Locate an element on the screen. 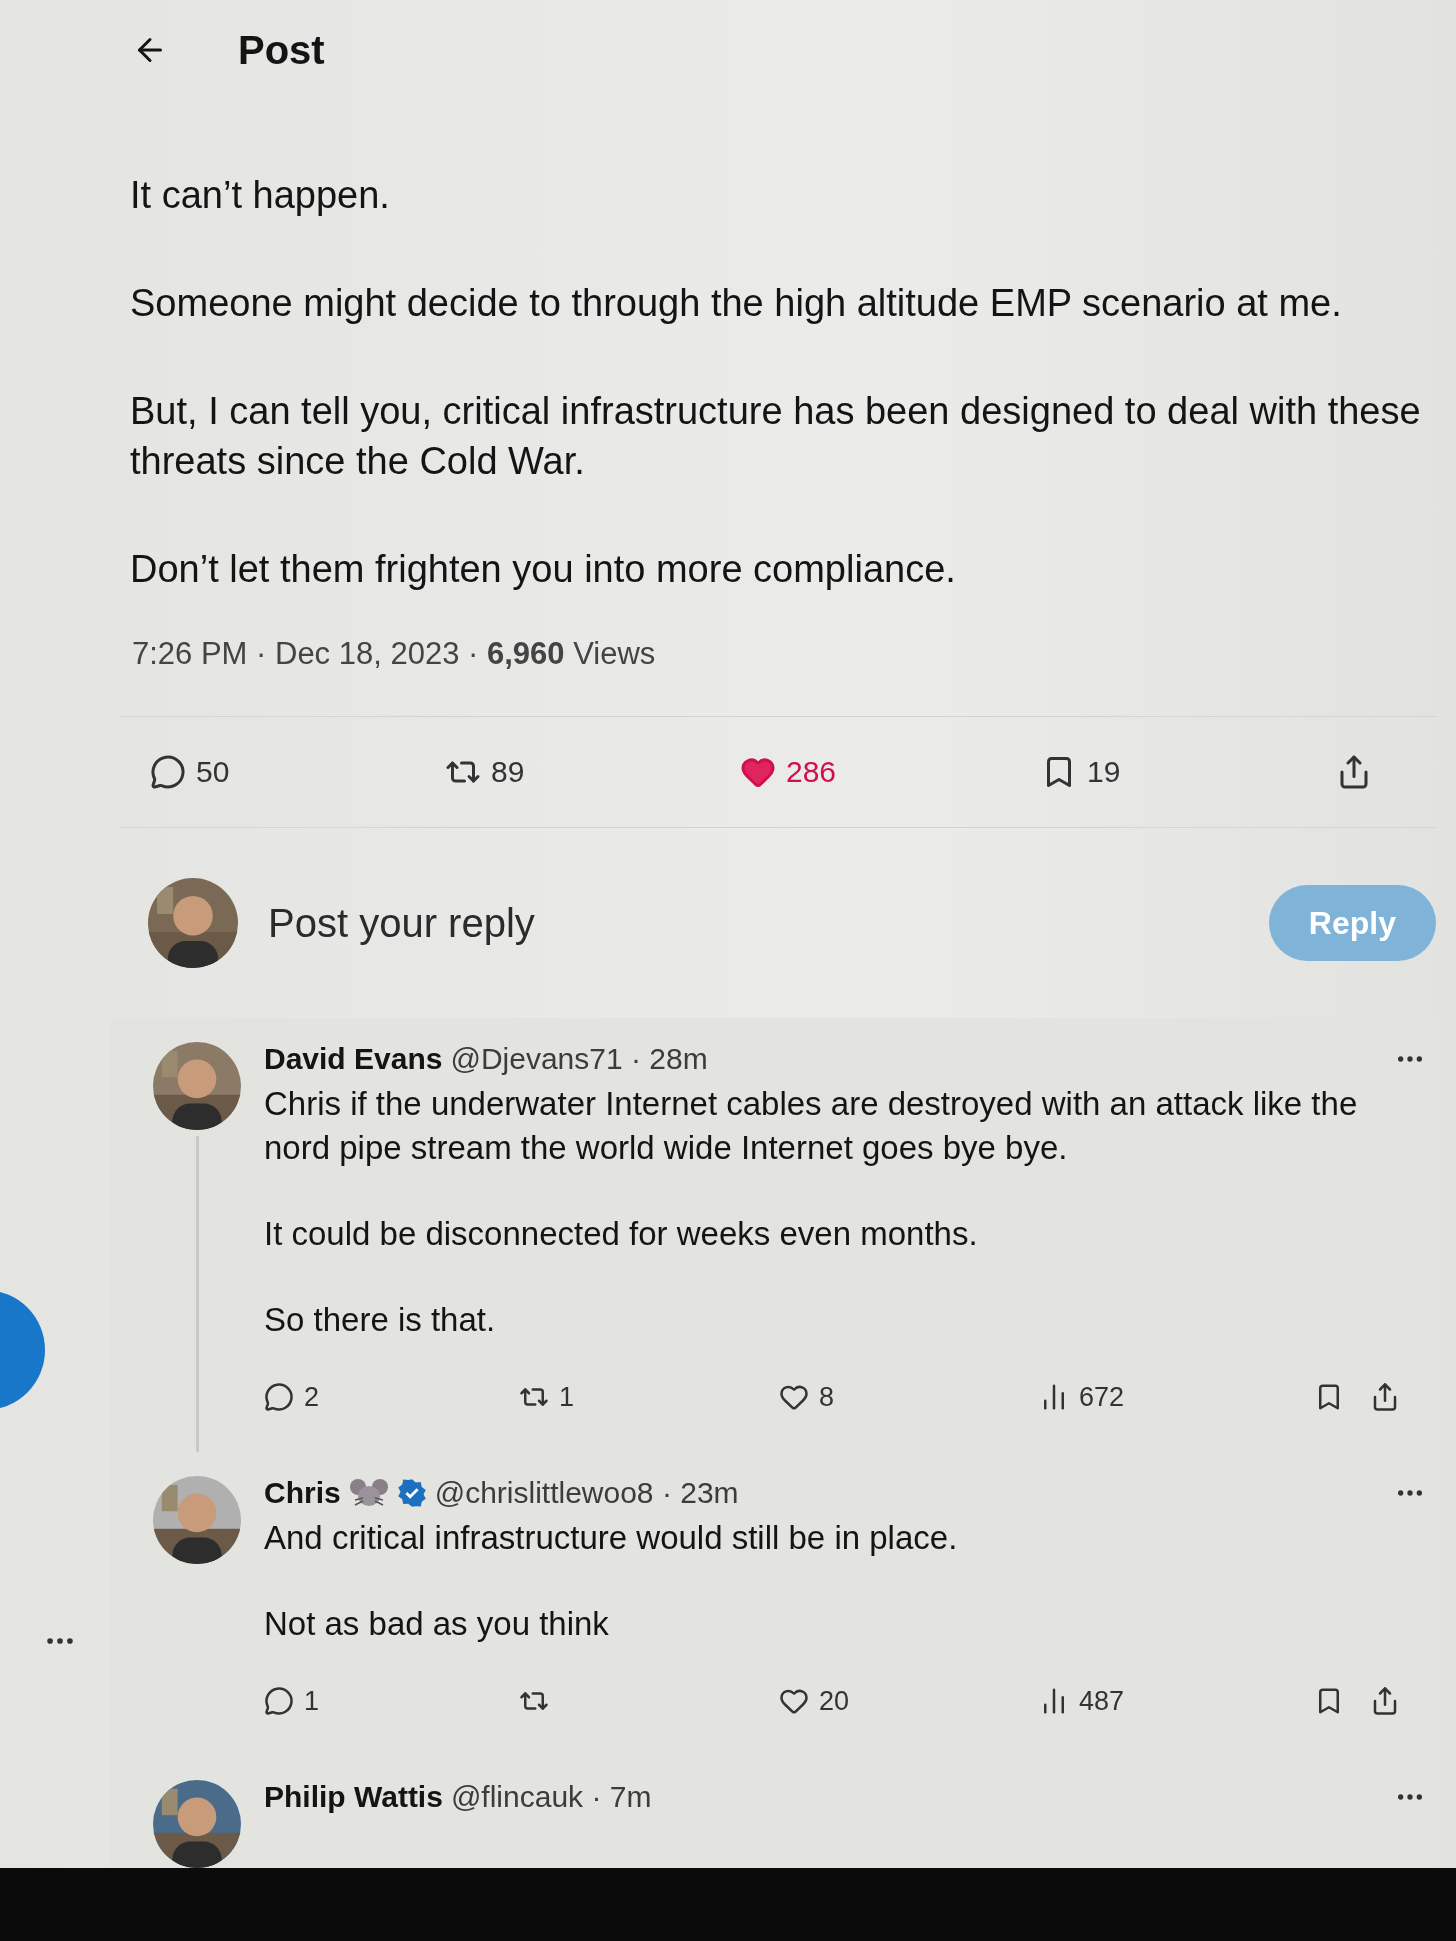 Image resolution: width=1456 pixels, height=1941 pixels. post-text: Someone might decide to through the high altitude EMP scenario at me. is located at coordinates (736, 303).